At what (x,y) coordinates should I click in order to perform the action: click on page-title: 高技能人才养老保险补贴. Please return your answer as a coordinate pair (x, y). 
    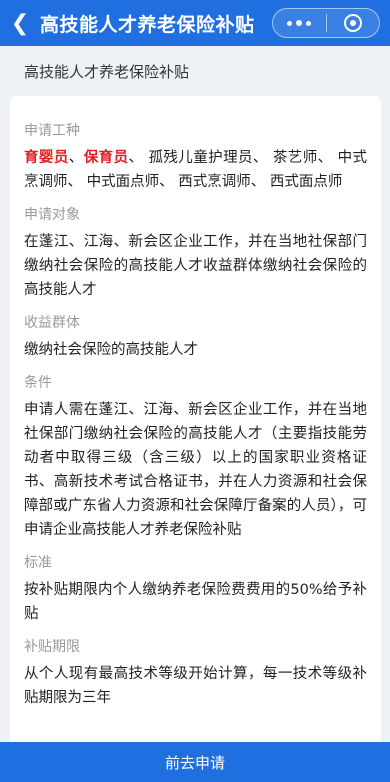
    Looking at the image, I should click on (147, 24).